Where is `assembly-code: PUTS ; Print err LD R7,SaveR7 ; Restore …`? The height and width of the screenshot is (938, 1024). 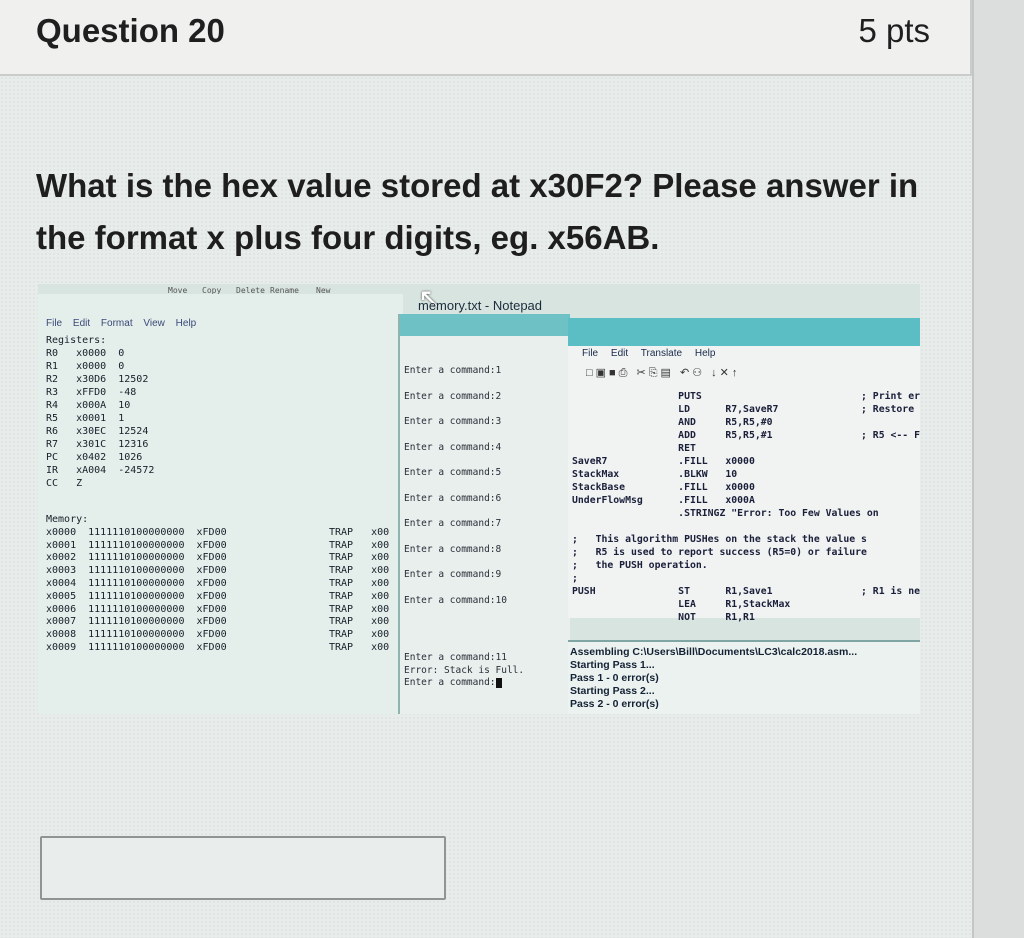 assembly-code: PUTS ; Print err LD R7,SaveR7 ; Restore … is located at coordinates (746, 507).